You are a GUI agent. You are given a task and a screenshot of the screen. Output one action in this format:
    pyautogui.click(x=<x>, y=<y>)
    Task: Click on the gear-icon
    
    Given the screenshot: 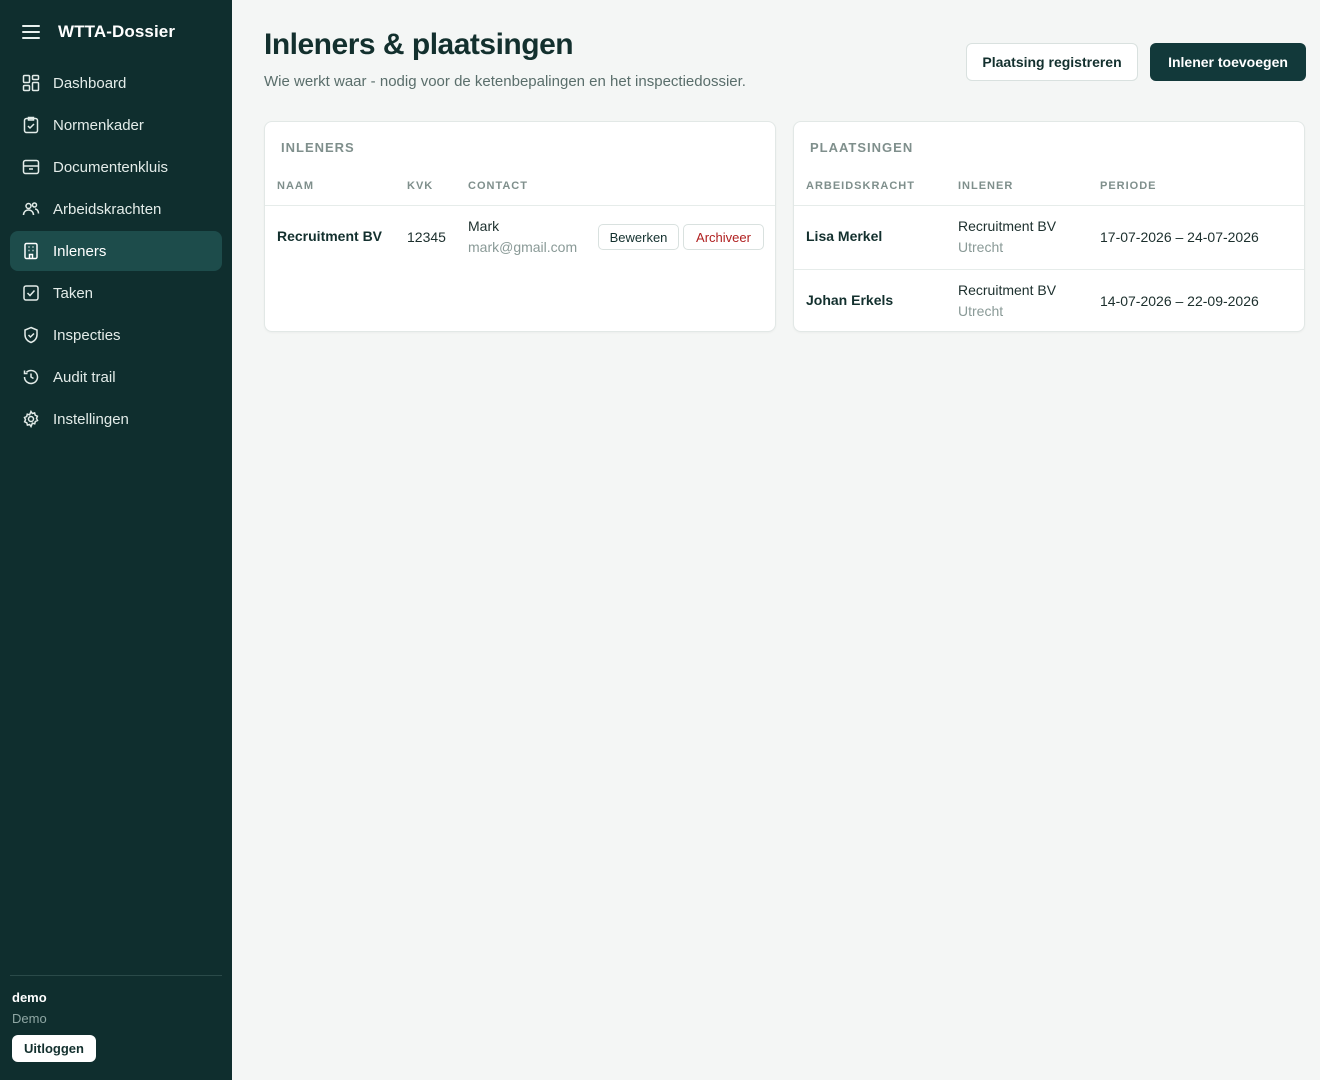 What is the action you would take?
    pyautogui.click(x=31, y=419)
    